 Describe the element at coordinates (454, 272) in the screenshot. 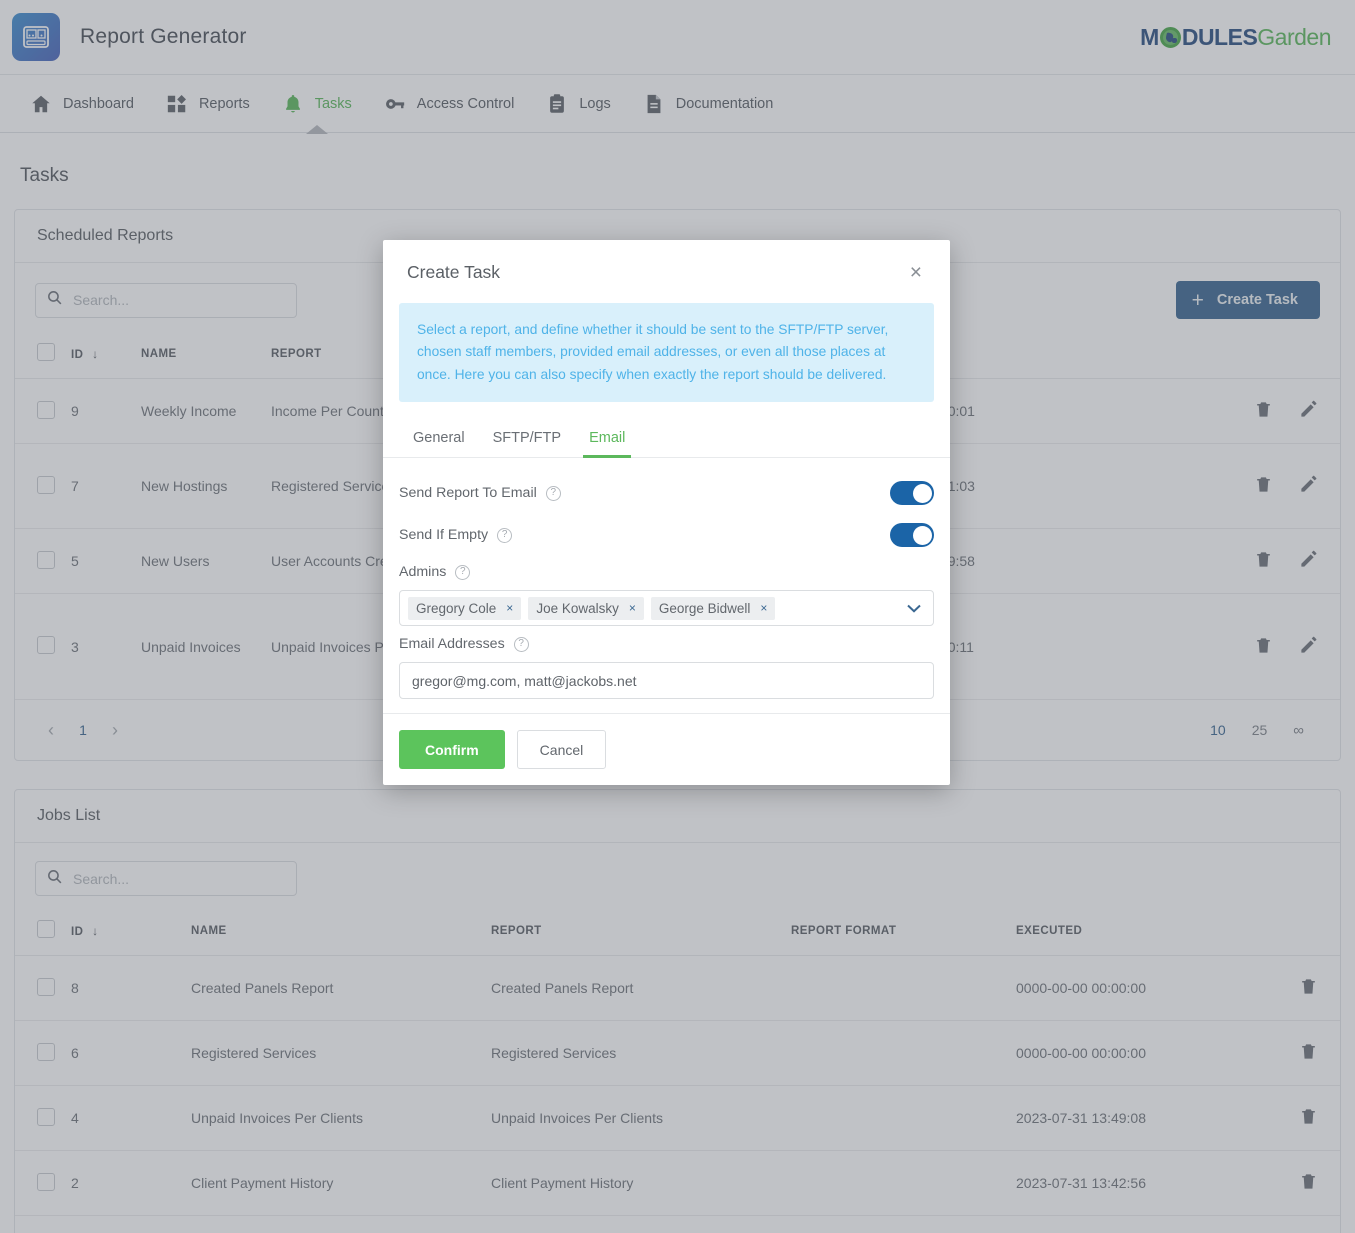

I see `modal-title: Create Task` at that location.